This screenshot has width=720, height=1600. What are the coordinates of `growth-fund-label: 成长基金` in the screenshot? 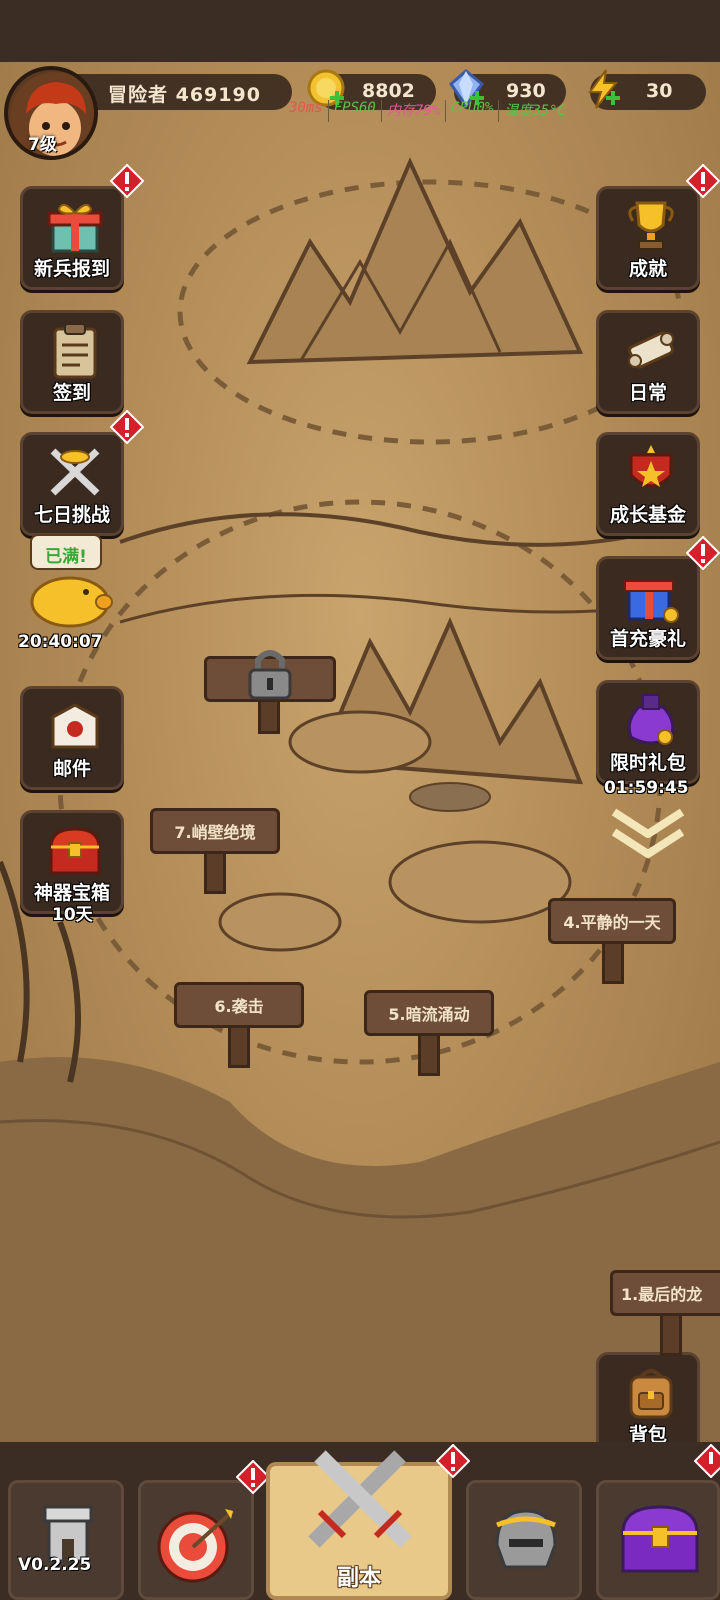 It's located at (647, 515).